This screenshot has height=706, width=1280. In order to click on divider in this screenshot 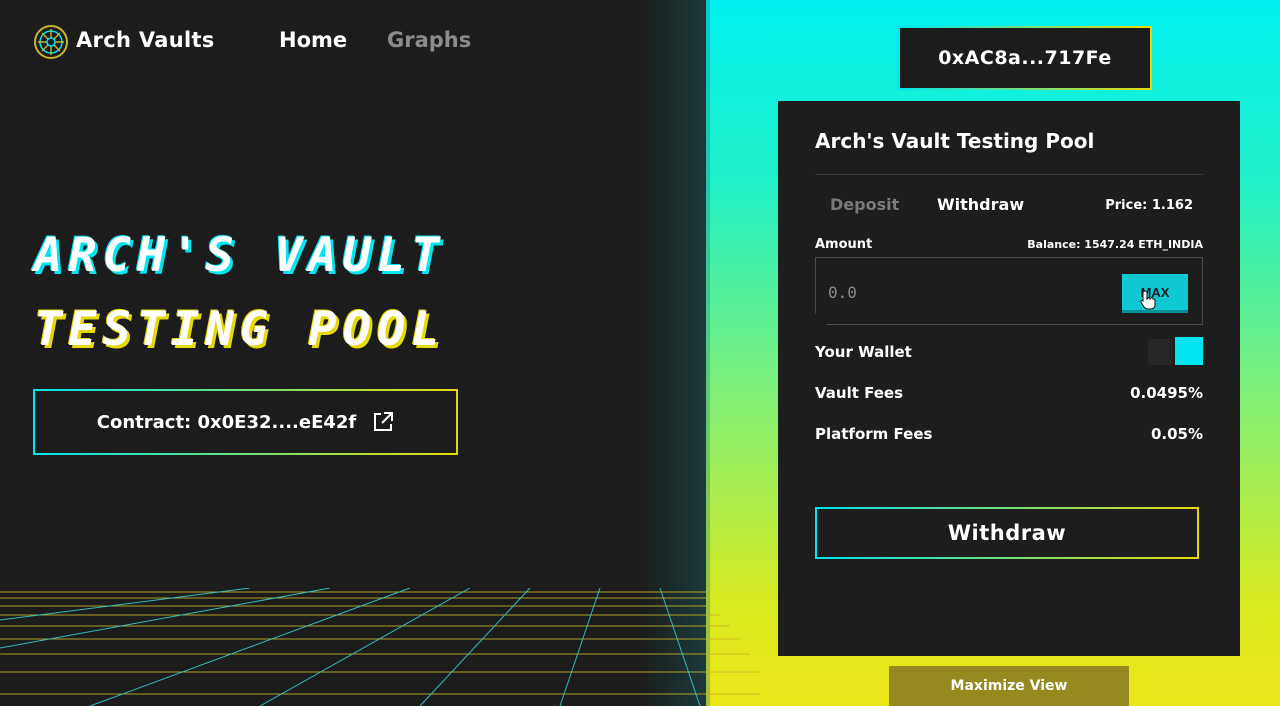, I will do `click(1009, 174)`.